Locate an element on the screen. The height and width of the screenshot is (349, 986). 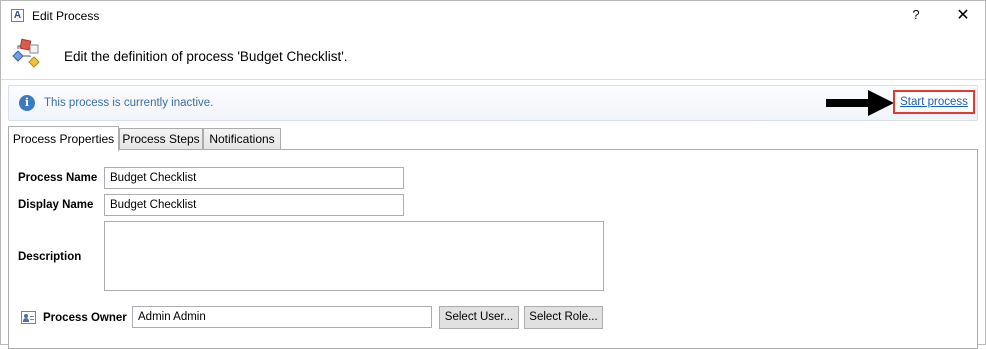
description-textarea is located at coordinates (354, 256).